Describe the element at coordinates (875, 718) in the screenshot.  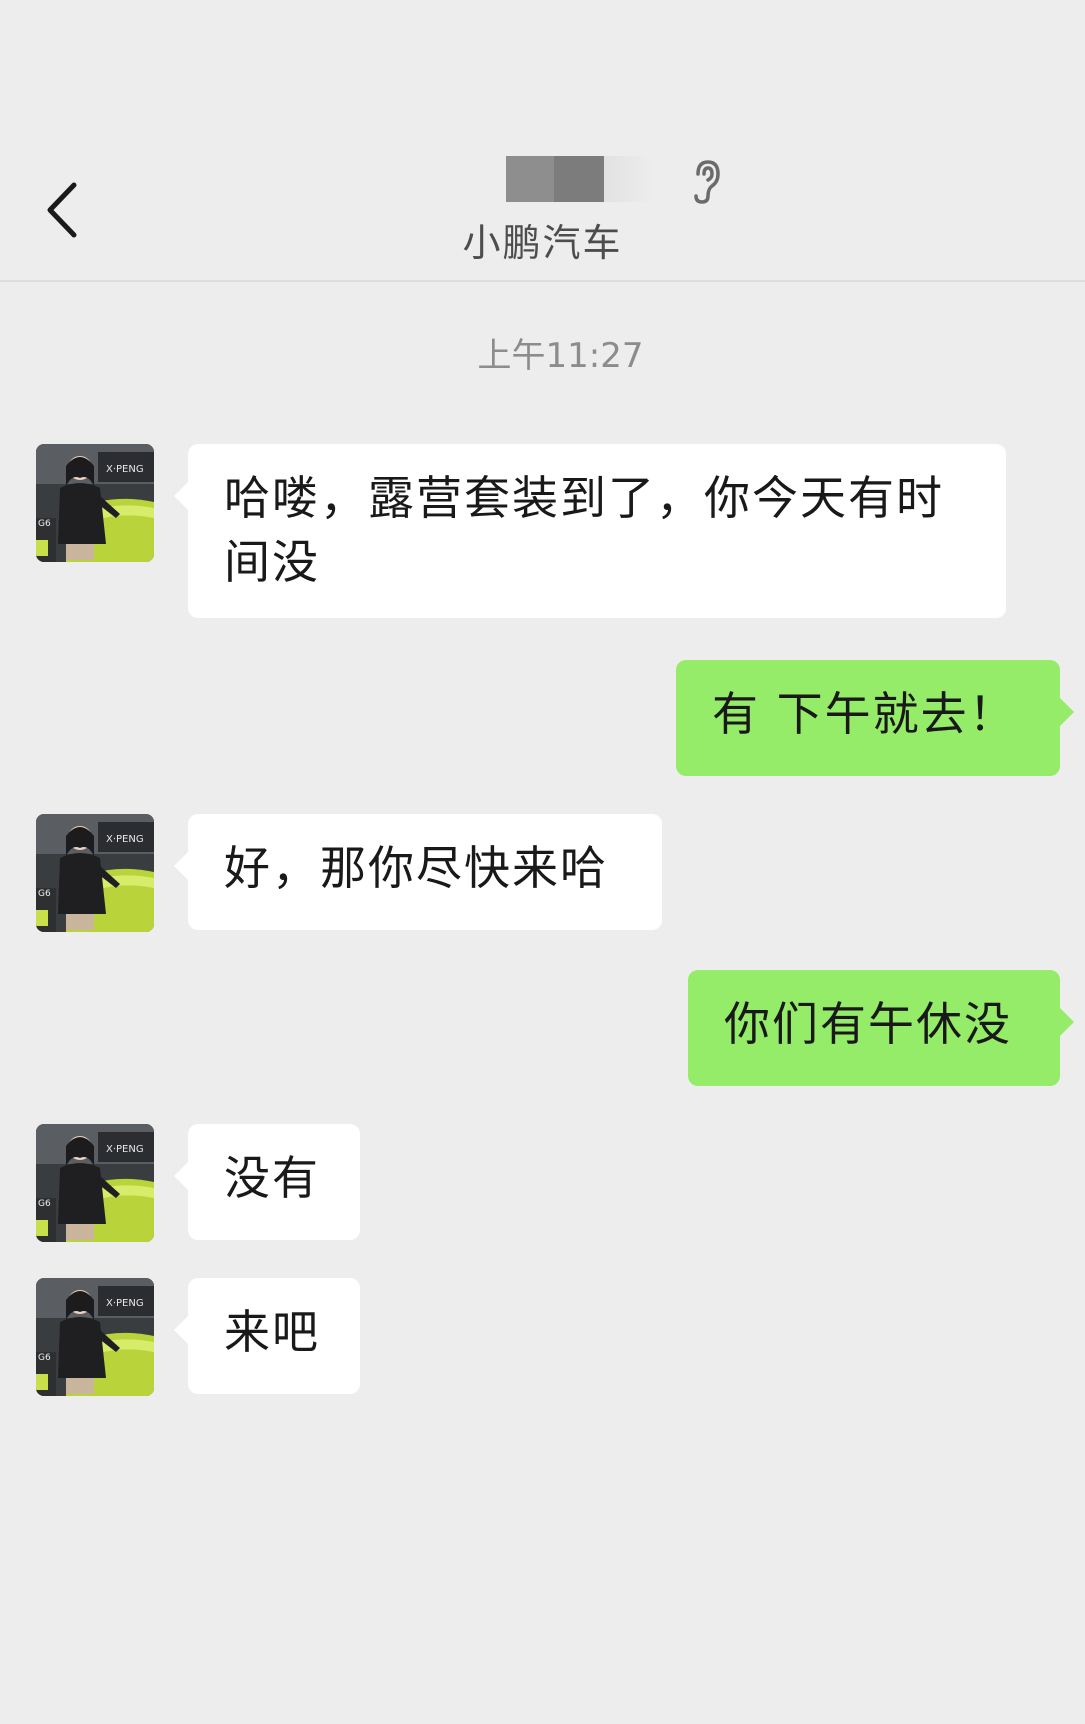
I see `message-bubble-outgoing: 有 下午就去！` at that location.